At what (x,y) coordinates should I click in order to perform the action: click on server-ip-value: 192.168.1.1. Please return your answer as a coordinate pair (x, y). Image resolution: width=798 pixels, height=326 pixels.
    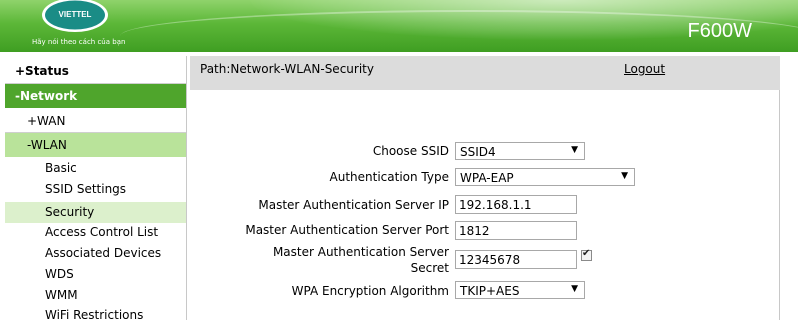
    Looking at the image, I should click on (495, 205).